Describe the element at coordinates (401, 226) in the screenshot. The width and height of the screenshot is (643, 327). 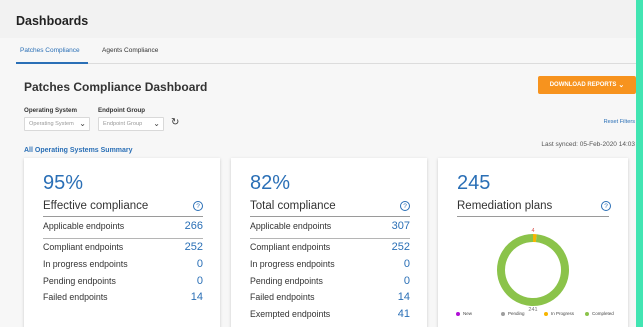
I see `stat-value: 307` at that location.